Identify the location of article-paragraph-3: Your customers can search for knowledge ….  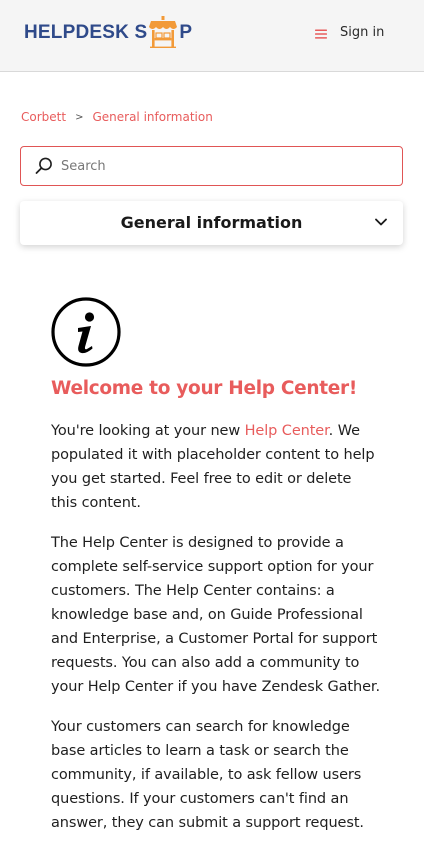
(207, 775).